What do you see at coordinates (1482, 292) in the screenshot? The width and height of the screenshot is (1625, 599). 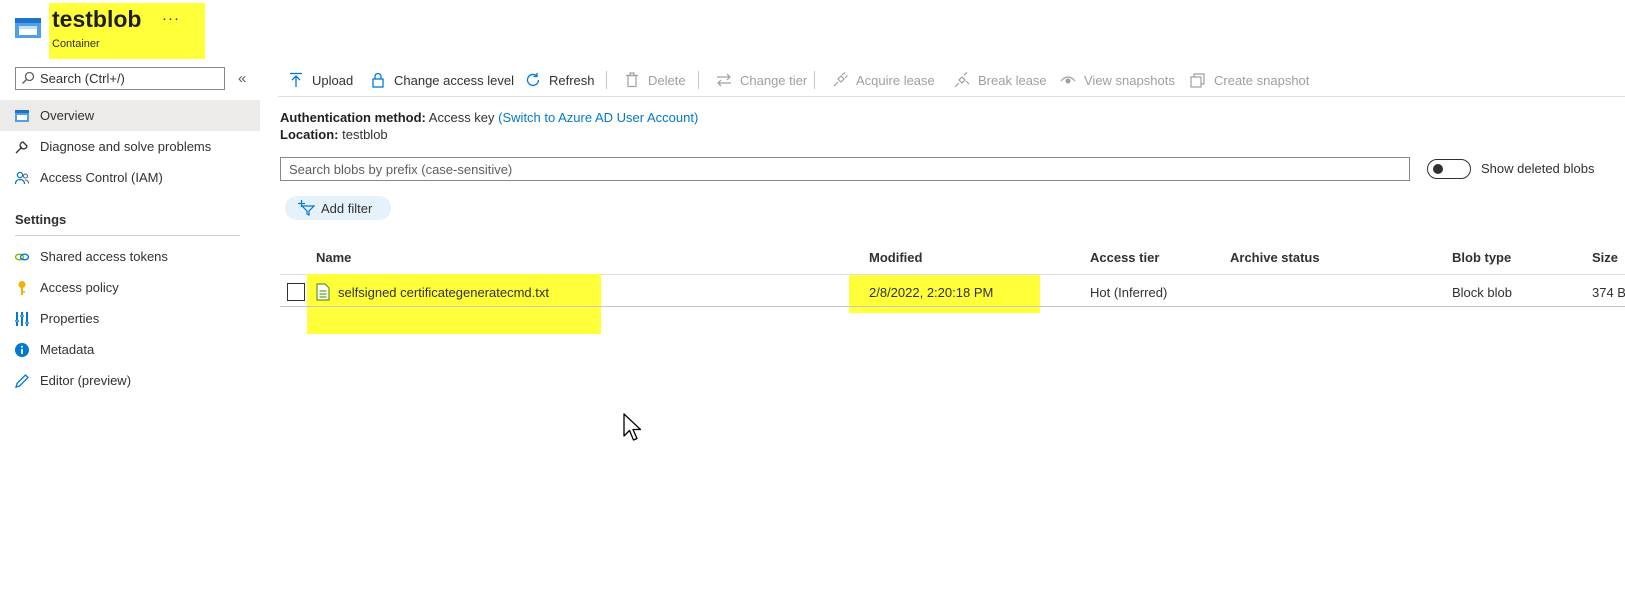 I see `blob-type: Block blob` at bounding box center [1482, 292].